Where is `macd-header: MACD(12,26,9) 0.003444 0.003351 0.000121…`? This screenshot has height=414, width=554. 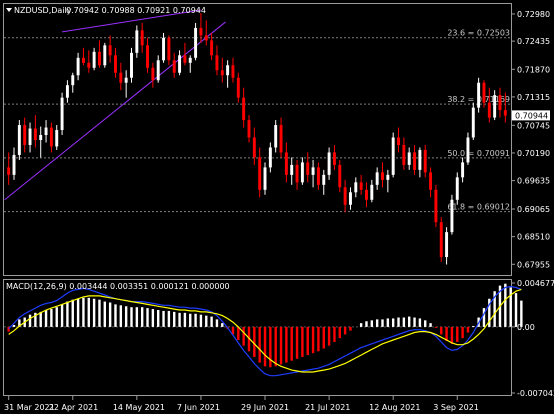
macd-header: MACD(12,26,9) 0.003444 0.003351 0.000121… is located at coordinates (118, 286).